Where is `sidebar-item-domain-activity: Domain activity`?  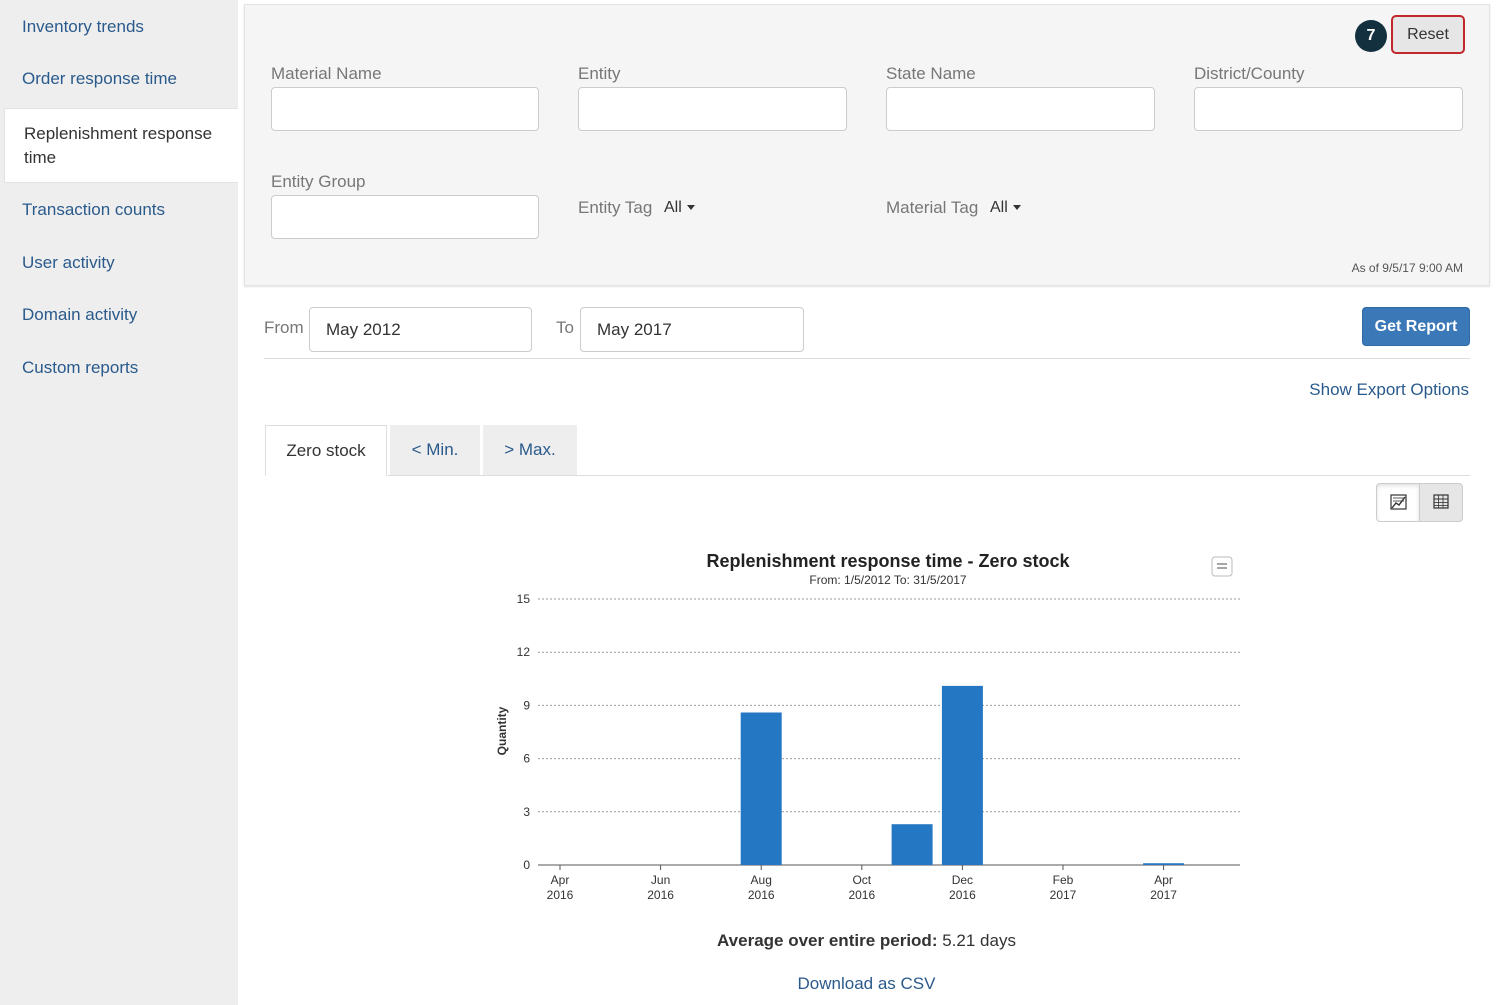 sidebar-item-domain-activity: Domain activity is located at coordinates (119, 315).